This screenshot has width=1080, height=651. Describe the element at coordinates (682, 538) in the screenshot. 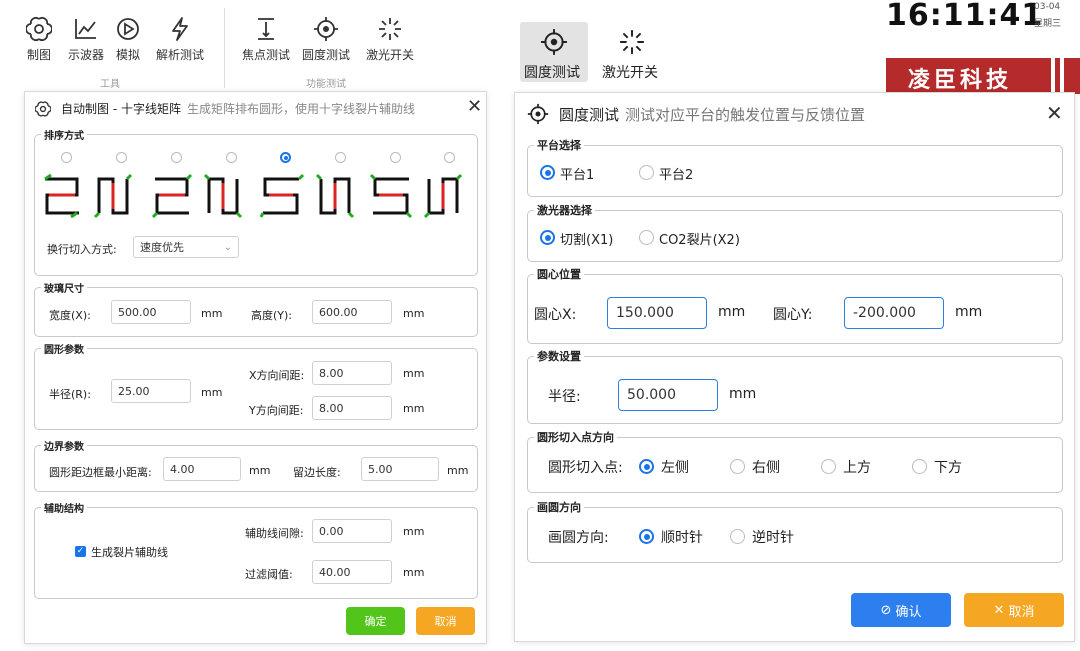

I see `clockwise-label: 顺时针` at that location.